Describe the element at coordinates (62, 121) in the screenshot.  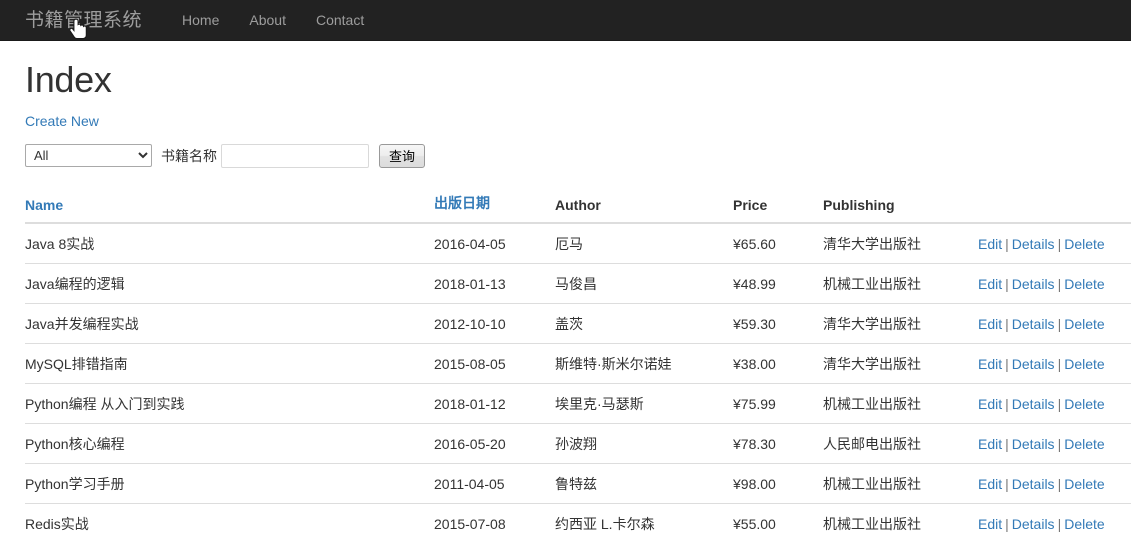
I see `create-new-link: Create New` at that location.